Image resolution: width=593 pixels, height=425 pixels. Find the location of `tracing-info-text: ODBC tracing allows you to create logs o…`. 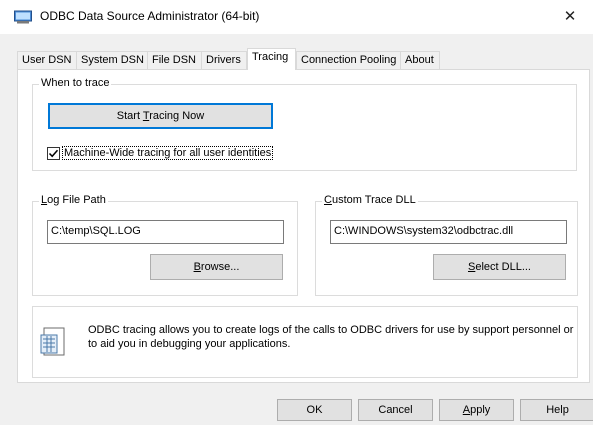

tracing-info-text: ODBC tracing allows you to create logs o… is located at coordinates (331, 337).